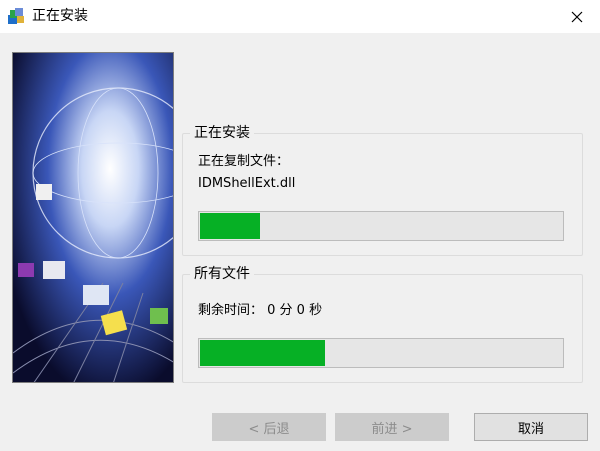  Describe the element at coordinates (244, 161) in the screenshot. I see `copying-status-label: 正在复制文件：` at that location.